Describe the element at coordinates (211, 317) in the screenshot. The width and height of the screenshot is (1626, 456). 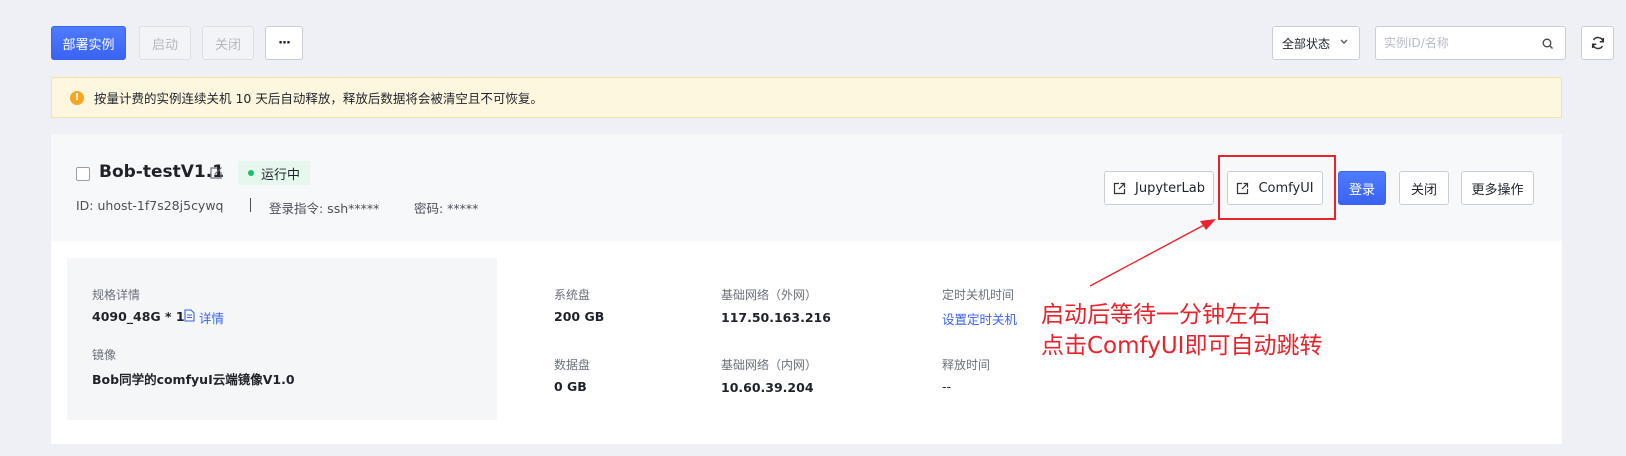
I see `spec-detail-link: 详情` at that location.